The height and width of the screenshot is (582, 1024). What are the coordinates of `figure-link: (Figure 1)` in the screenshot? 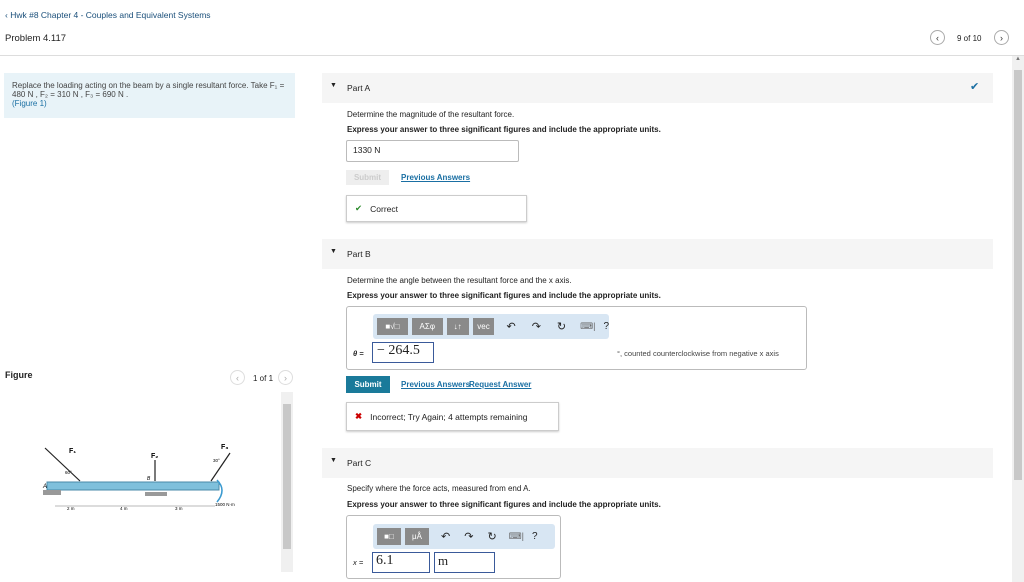 It's located at (149, 103).